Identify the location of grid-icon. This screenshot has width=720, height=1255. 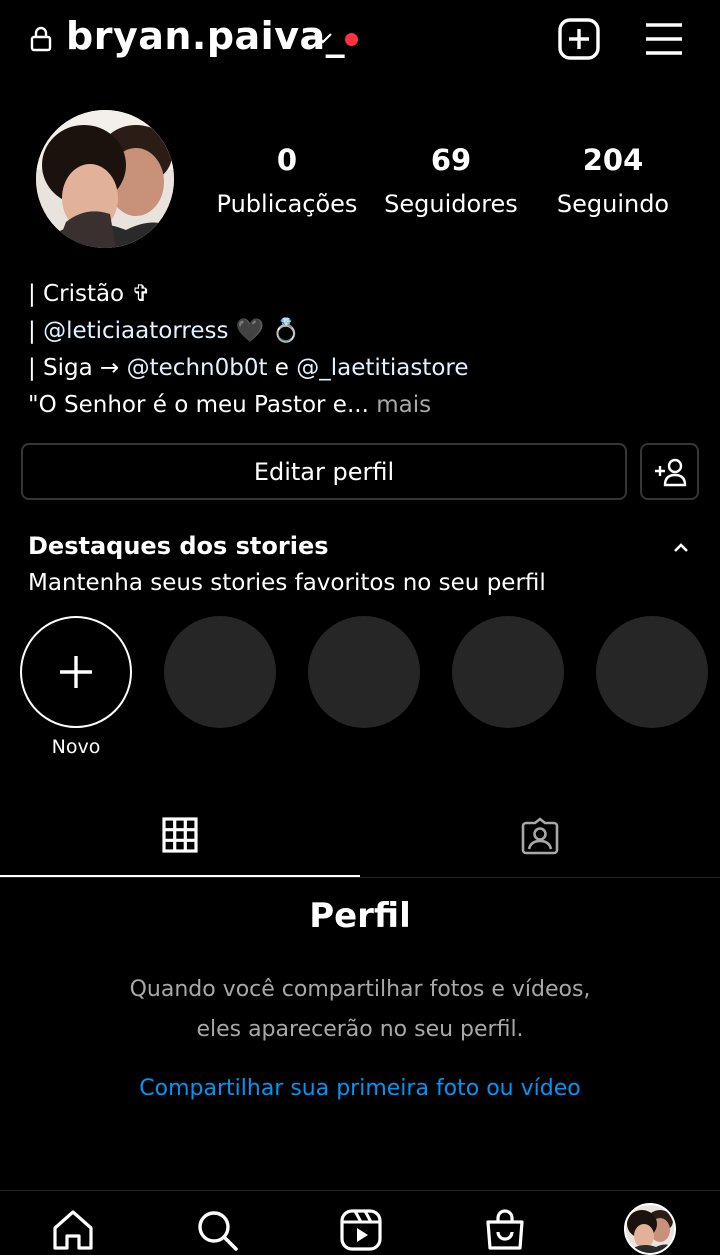
(180, 835).